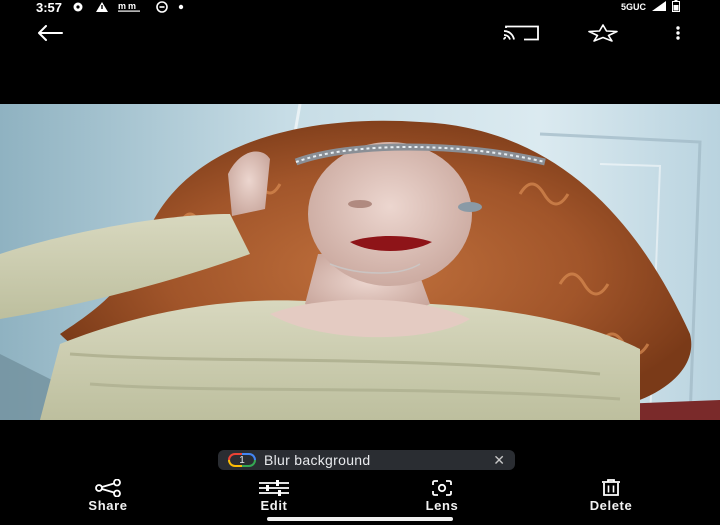  What do you see at coordinates (92, 7) in the screenshot?
I see `status-left: 3:57 mm` at bounding box center [92, 7].